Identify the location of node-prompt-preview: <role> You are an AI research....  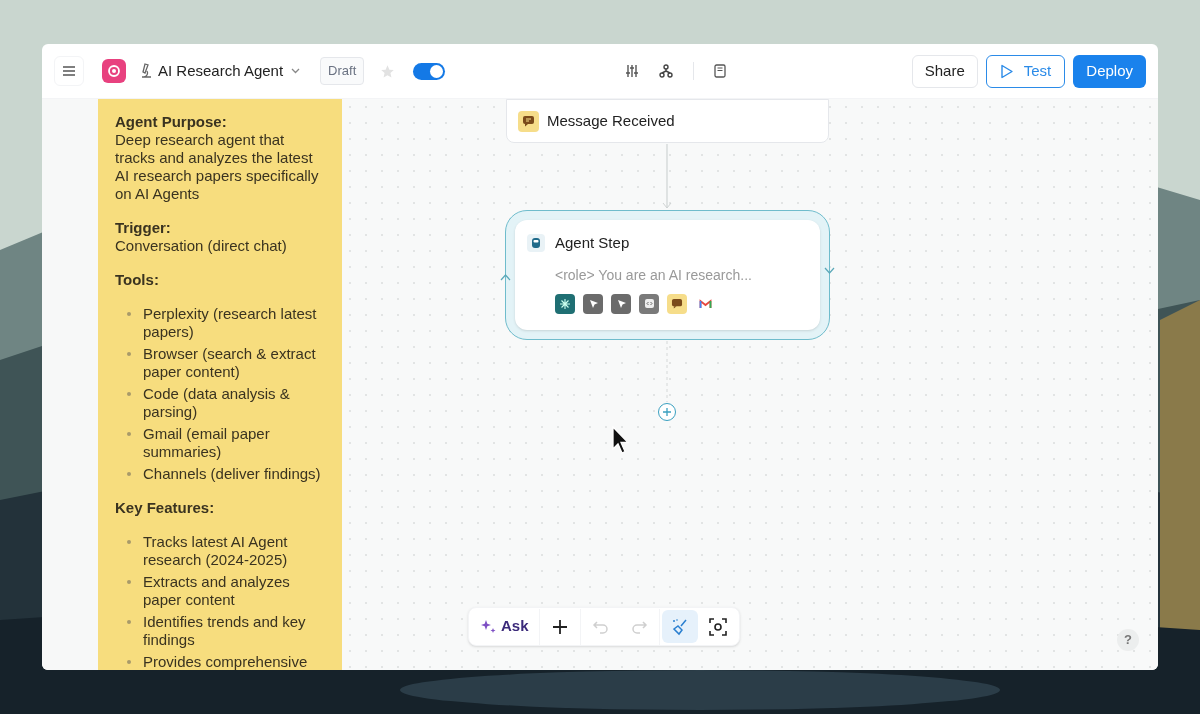
(654, 275).